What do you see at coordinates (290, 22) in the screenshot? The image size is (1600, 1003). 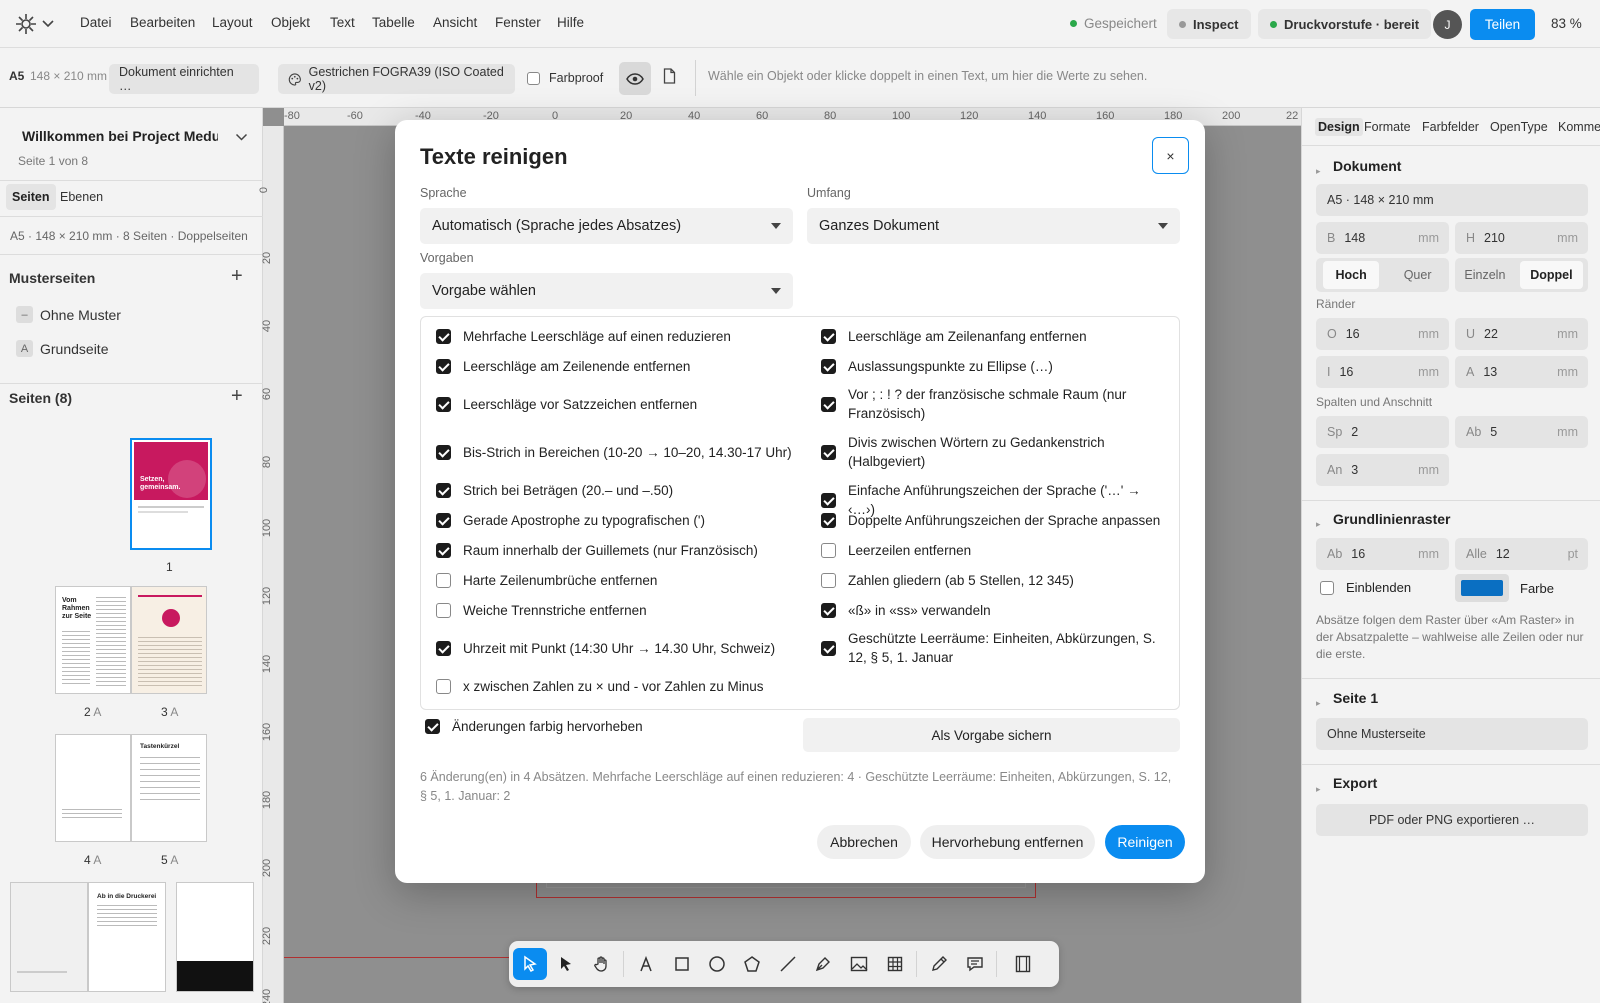 I see `menu-objekt: Objekt` at bounding box center [290, 22].